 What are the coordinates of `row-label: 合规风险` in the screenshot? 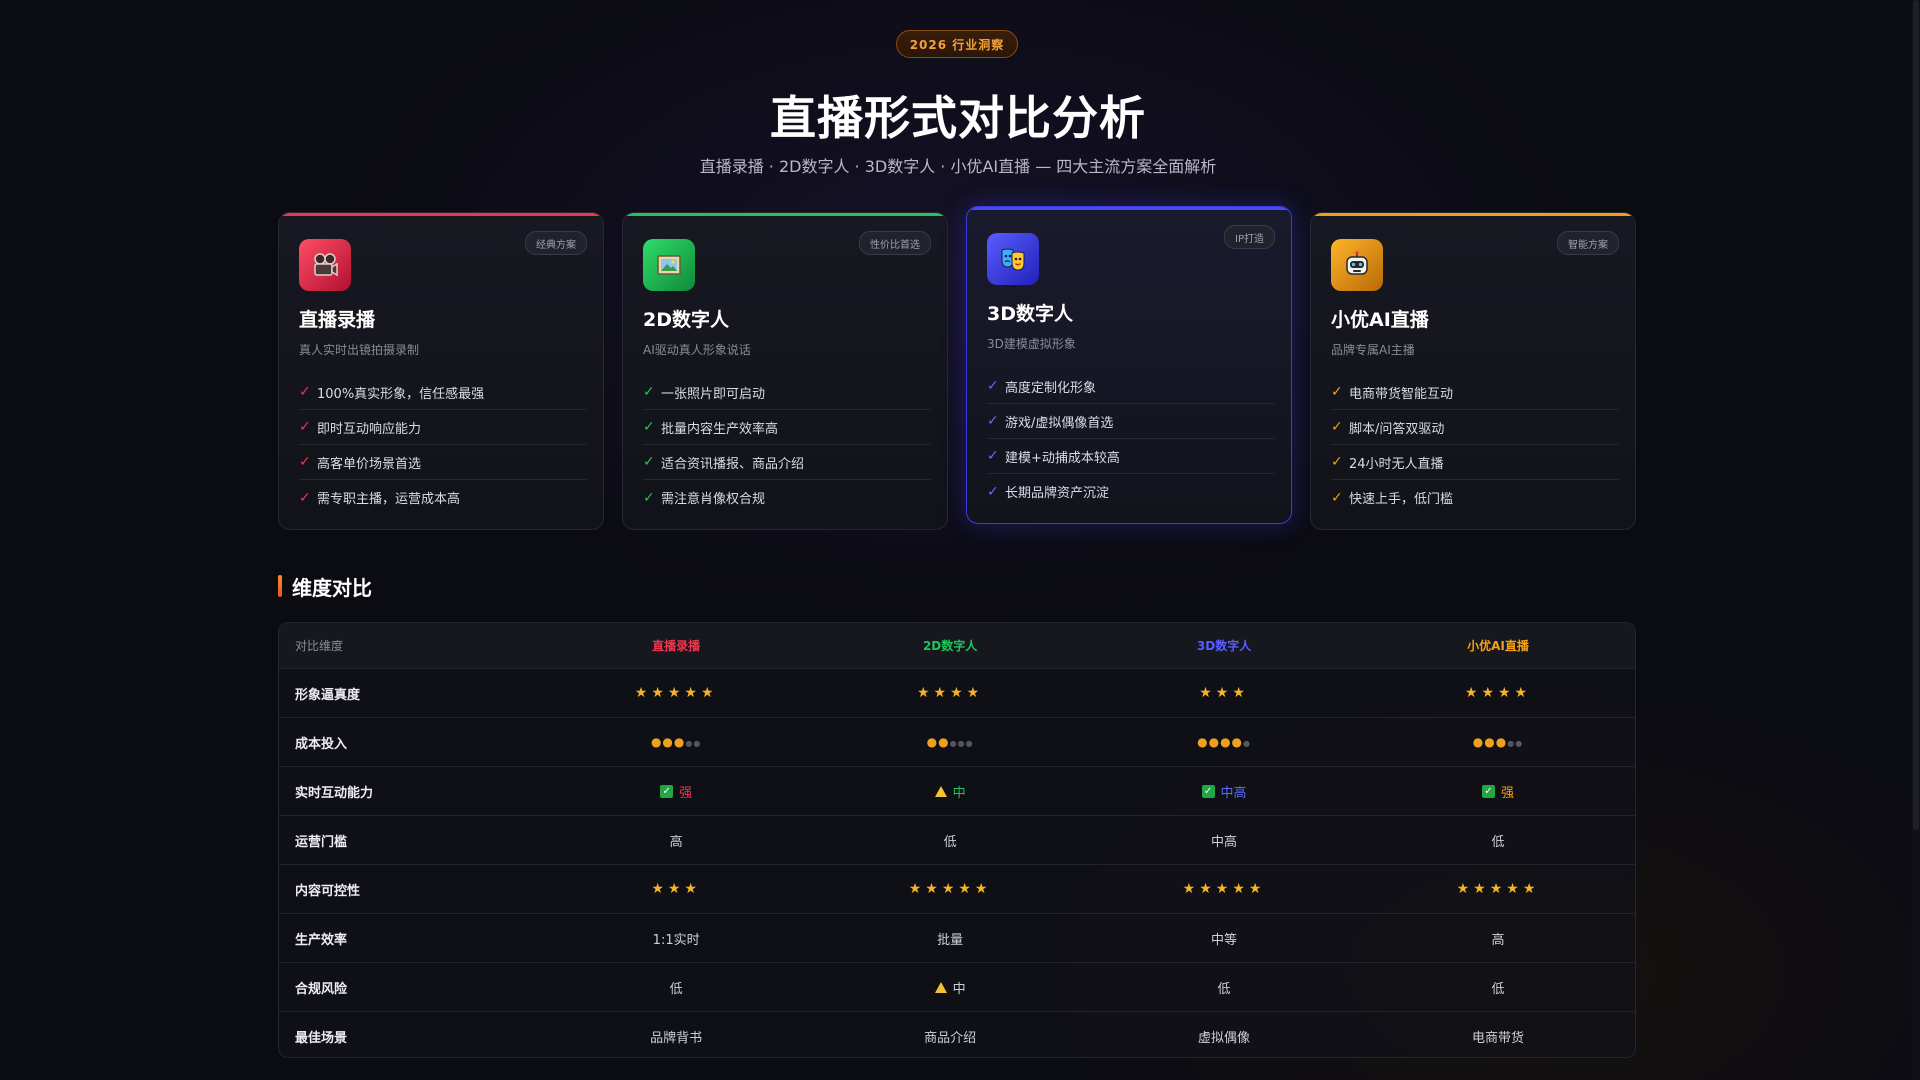 It's located at (321, 989).